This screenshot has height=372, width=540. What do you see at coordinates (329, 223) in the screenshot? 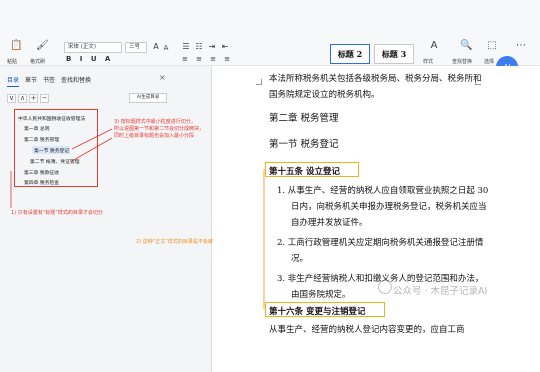
I see `doc-list-item: 自办理并发放证件。` at bounding box center [329, 223].